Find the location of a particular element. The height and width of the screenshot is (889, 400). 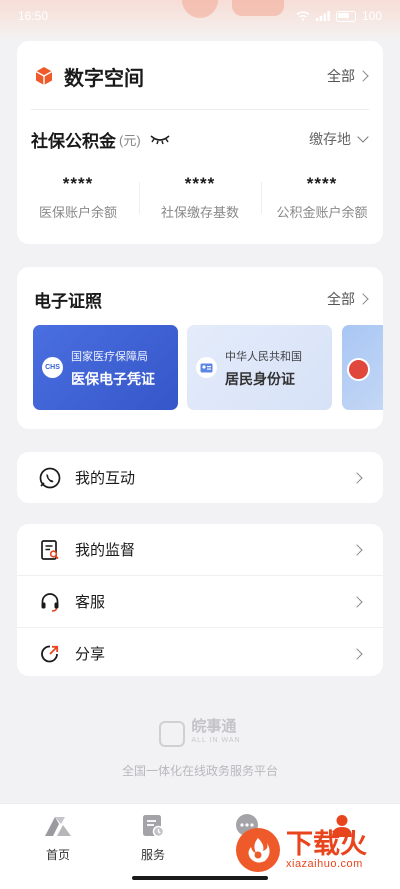

tab-home: 首页 is located at coordinates (58, 837).